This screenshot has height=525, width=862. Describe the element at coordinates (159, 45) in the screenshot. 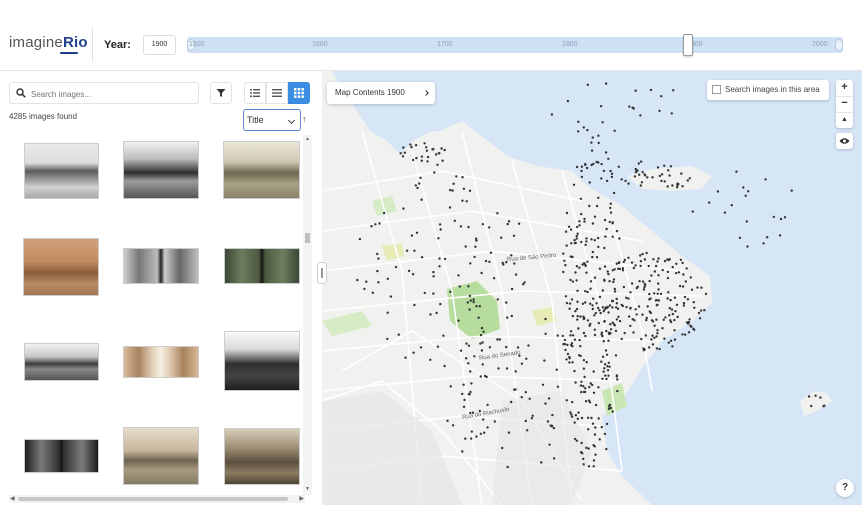

I see `year-input: 1900` at that location.